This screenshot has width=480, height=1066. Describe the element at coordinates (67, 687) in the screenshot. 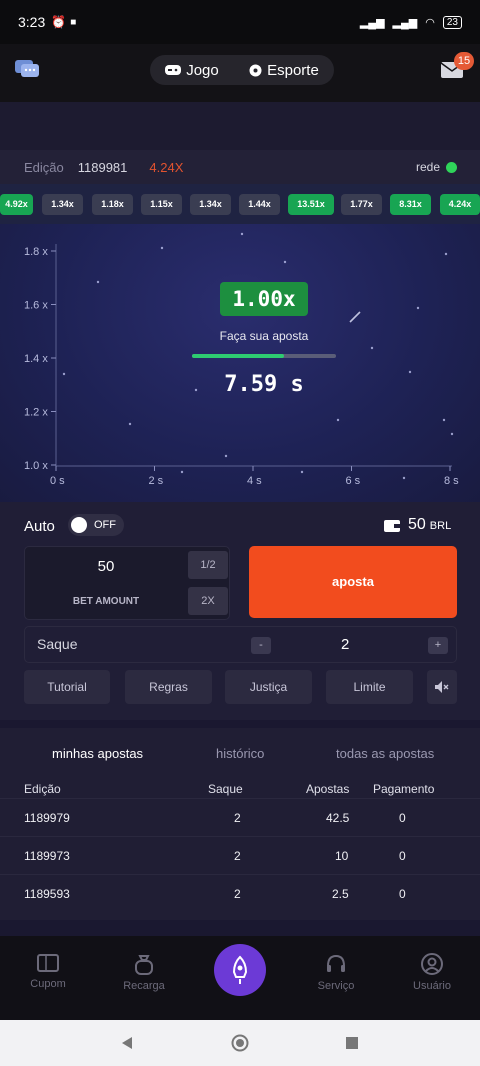

I see `tutorial-button: Tutorial` at that location.